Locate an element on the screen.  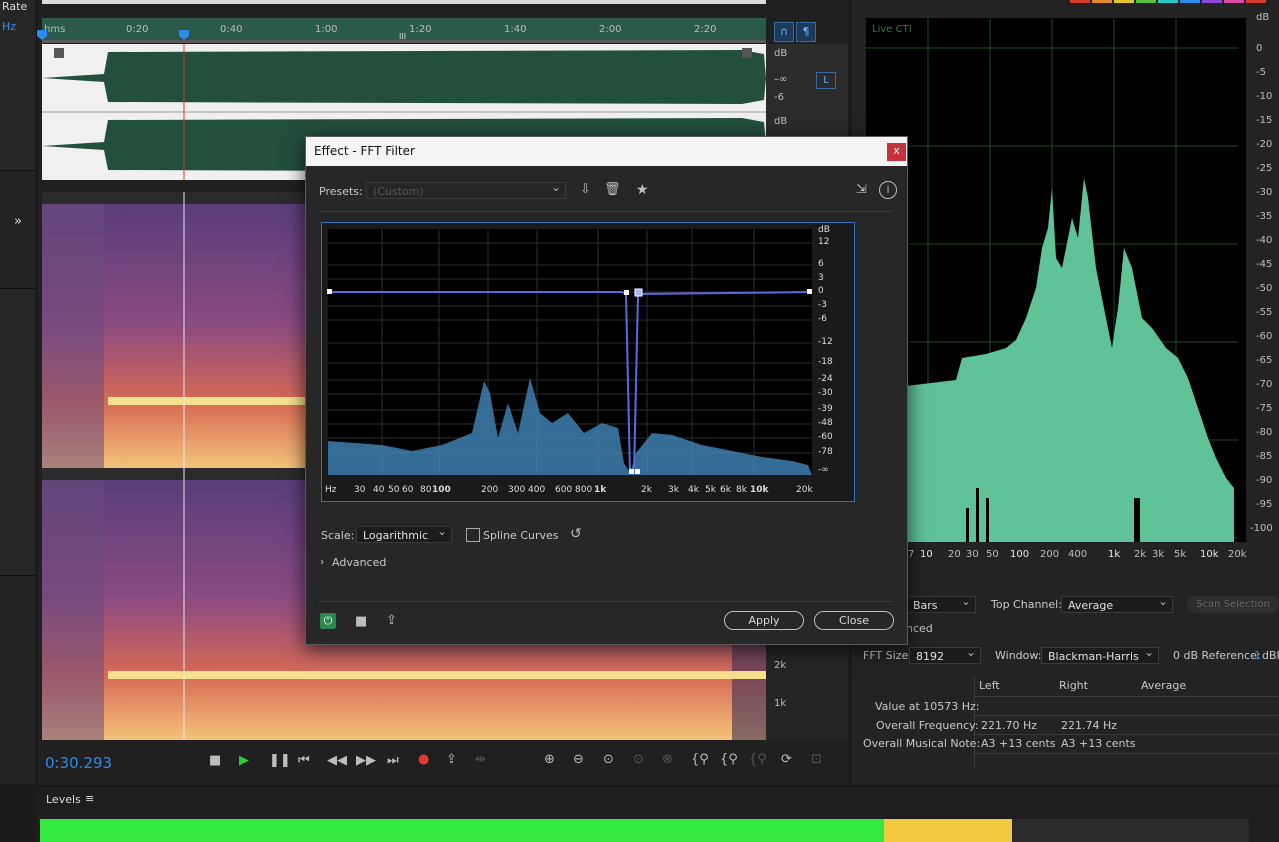
snap-icon: ∩ is located at coordinates (784, 32).